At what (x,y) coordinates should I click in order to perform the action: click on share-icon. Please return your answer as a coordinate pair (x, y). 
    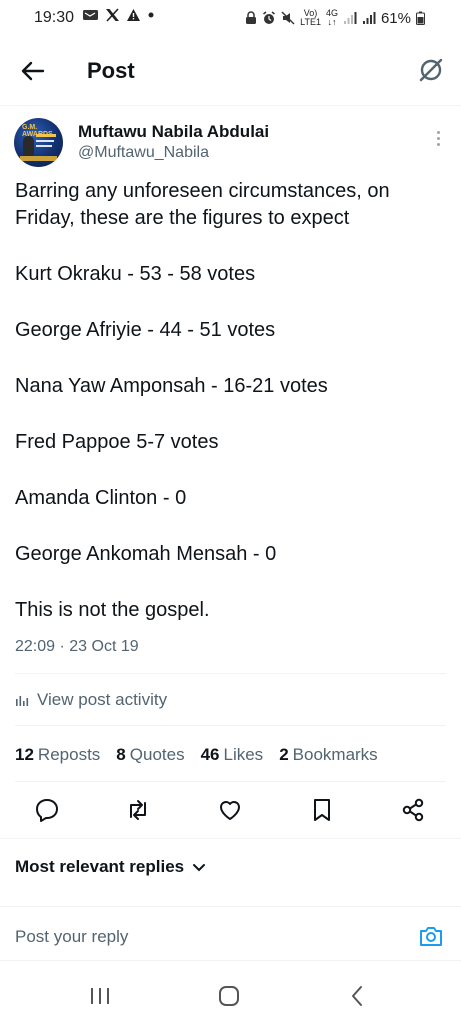
    Looking at the image, I should click on (413, 810).